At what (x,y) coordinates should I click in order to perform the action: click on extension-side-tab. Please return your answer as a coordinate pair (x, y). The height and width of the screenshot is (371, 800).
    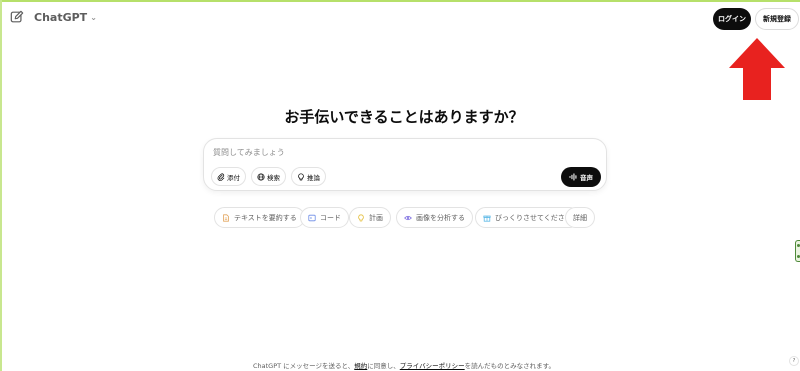
    Looking at the image, I should click on (797, 251).